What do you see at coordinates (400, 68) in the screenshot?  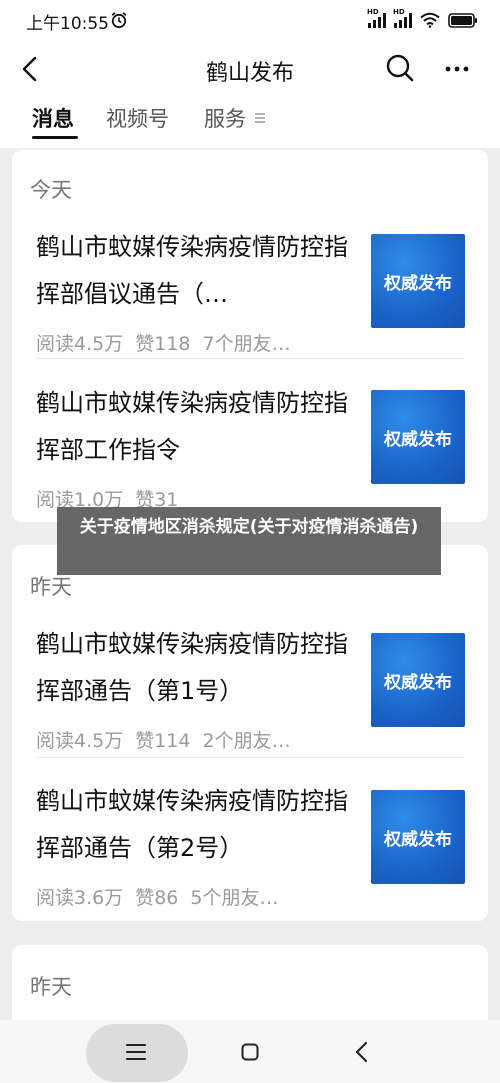 I see `search-icon` at bounding box center [400, 68].